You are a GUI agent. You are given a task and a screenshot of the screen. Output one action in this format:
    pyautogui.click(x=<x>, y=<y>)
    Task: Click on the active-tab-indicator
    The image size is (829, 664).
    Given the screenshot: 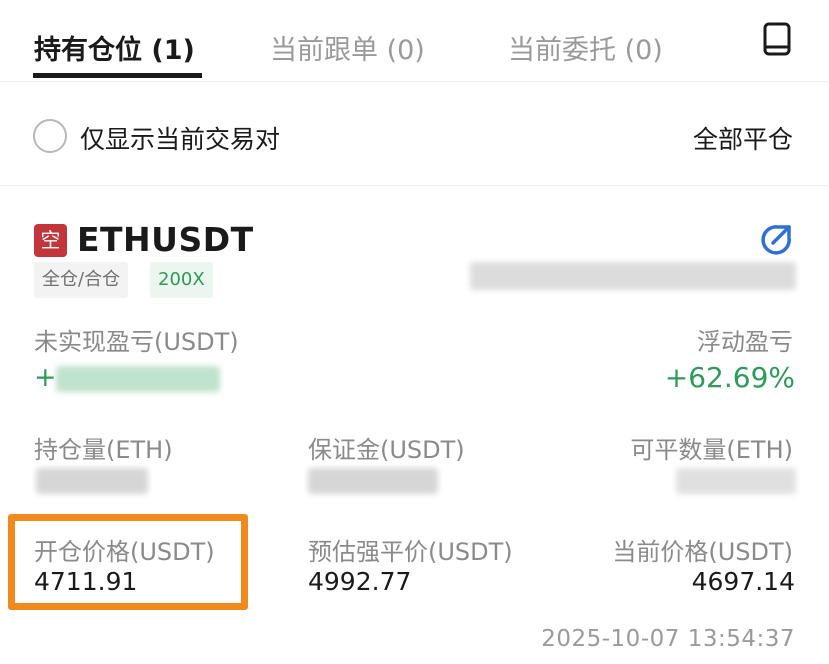 What is the action you would take?
    pyautogui.click(x=117, y=75)
    